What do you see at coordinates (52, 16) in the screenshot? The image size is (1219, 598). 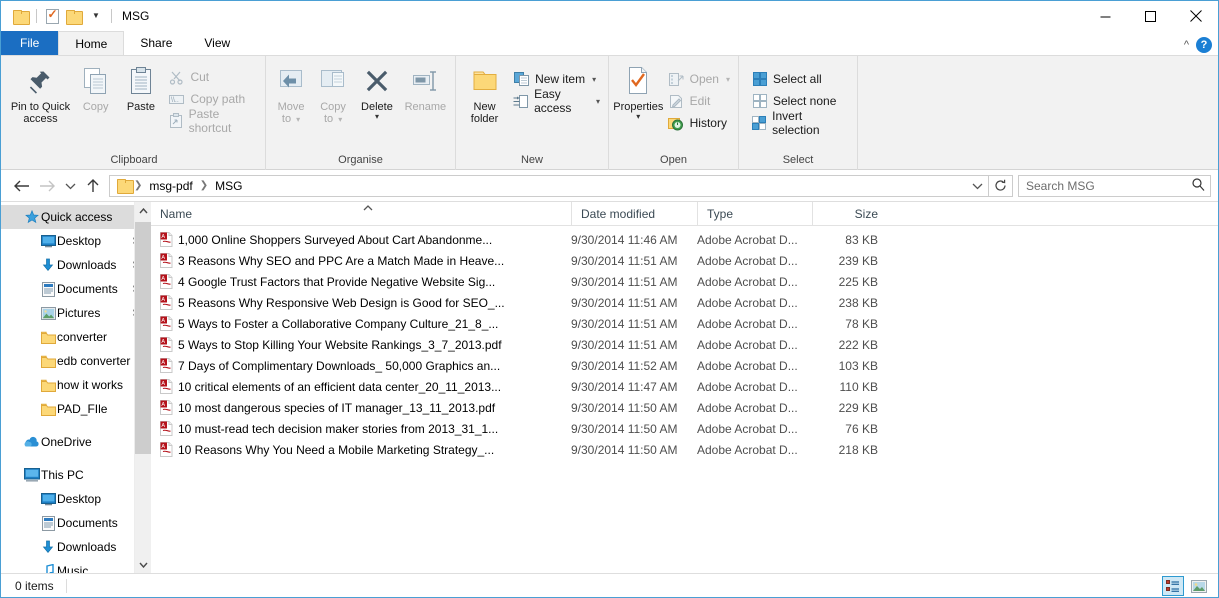 I see `qat-properties-icon` at bounding box center [52, 16].